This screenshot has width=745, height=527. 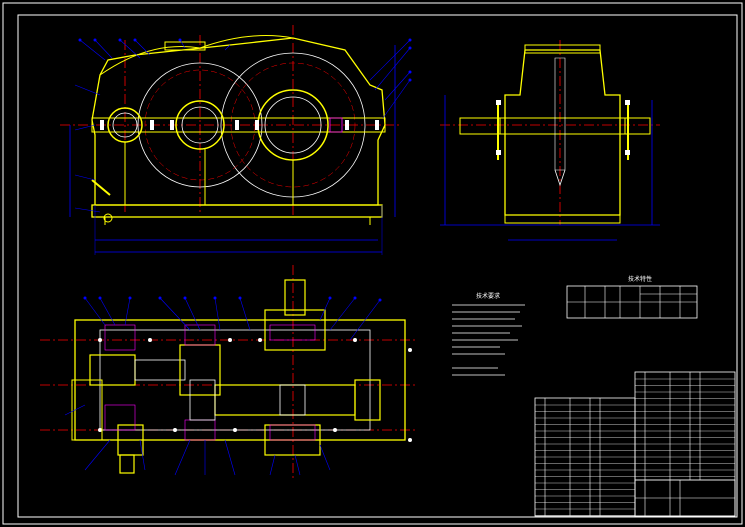 What do you see at coordinates (562, 132) in the screenshot?
I see `side-housing-outline` at bounding box center [562, 132].